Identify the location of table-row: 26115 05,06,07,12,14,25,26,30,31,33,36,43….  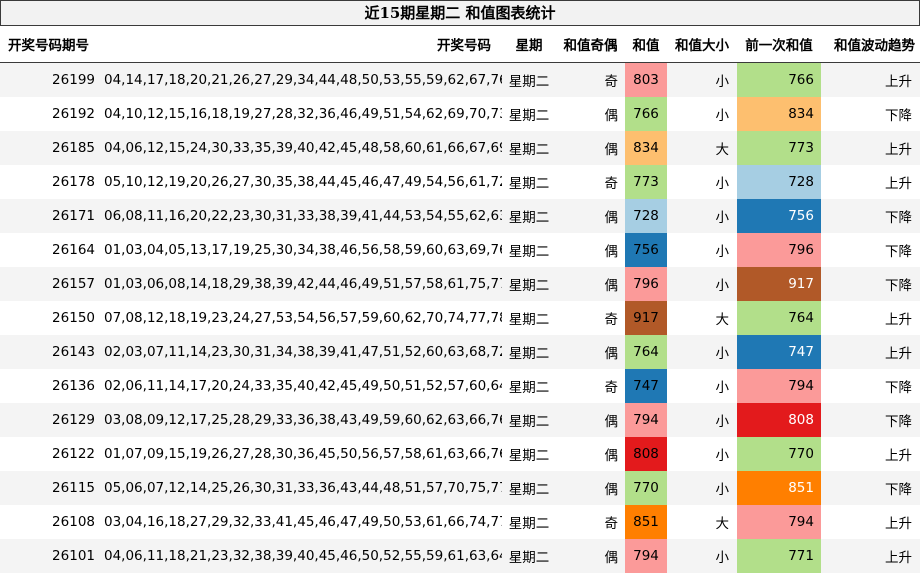
(460, 488).